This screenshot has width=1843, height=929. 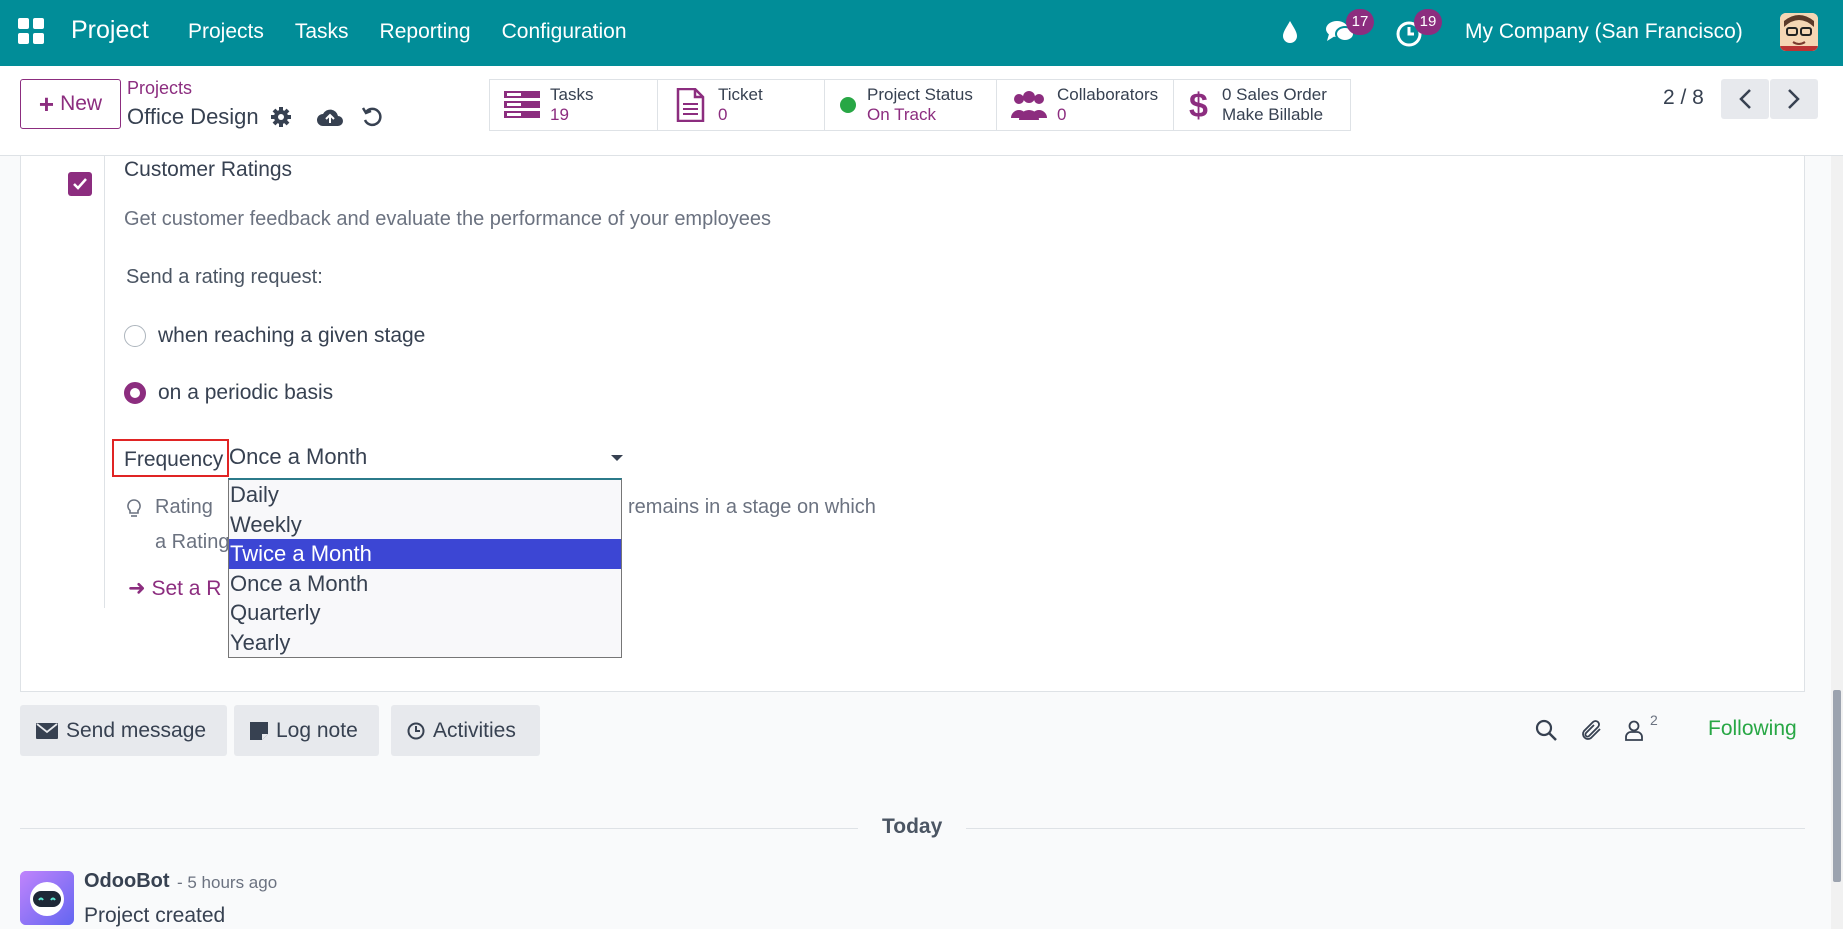 I want to click on apps-menu-icon, so click(x=31, y=31).